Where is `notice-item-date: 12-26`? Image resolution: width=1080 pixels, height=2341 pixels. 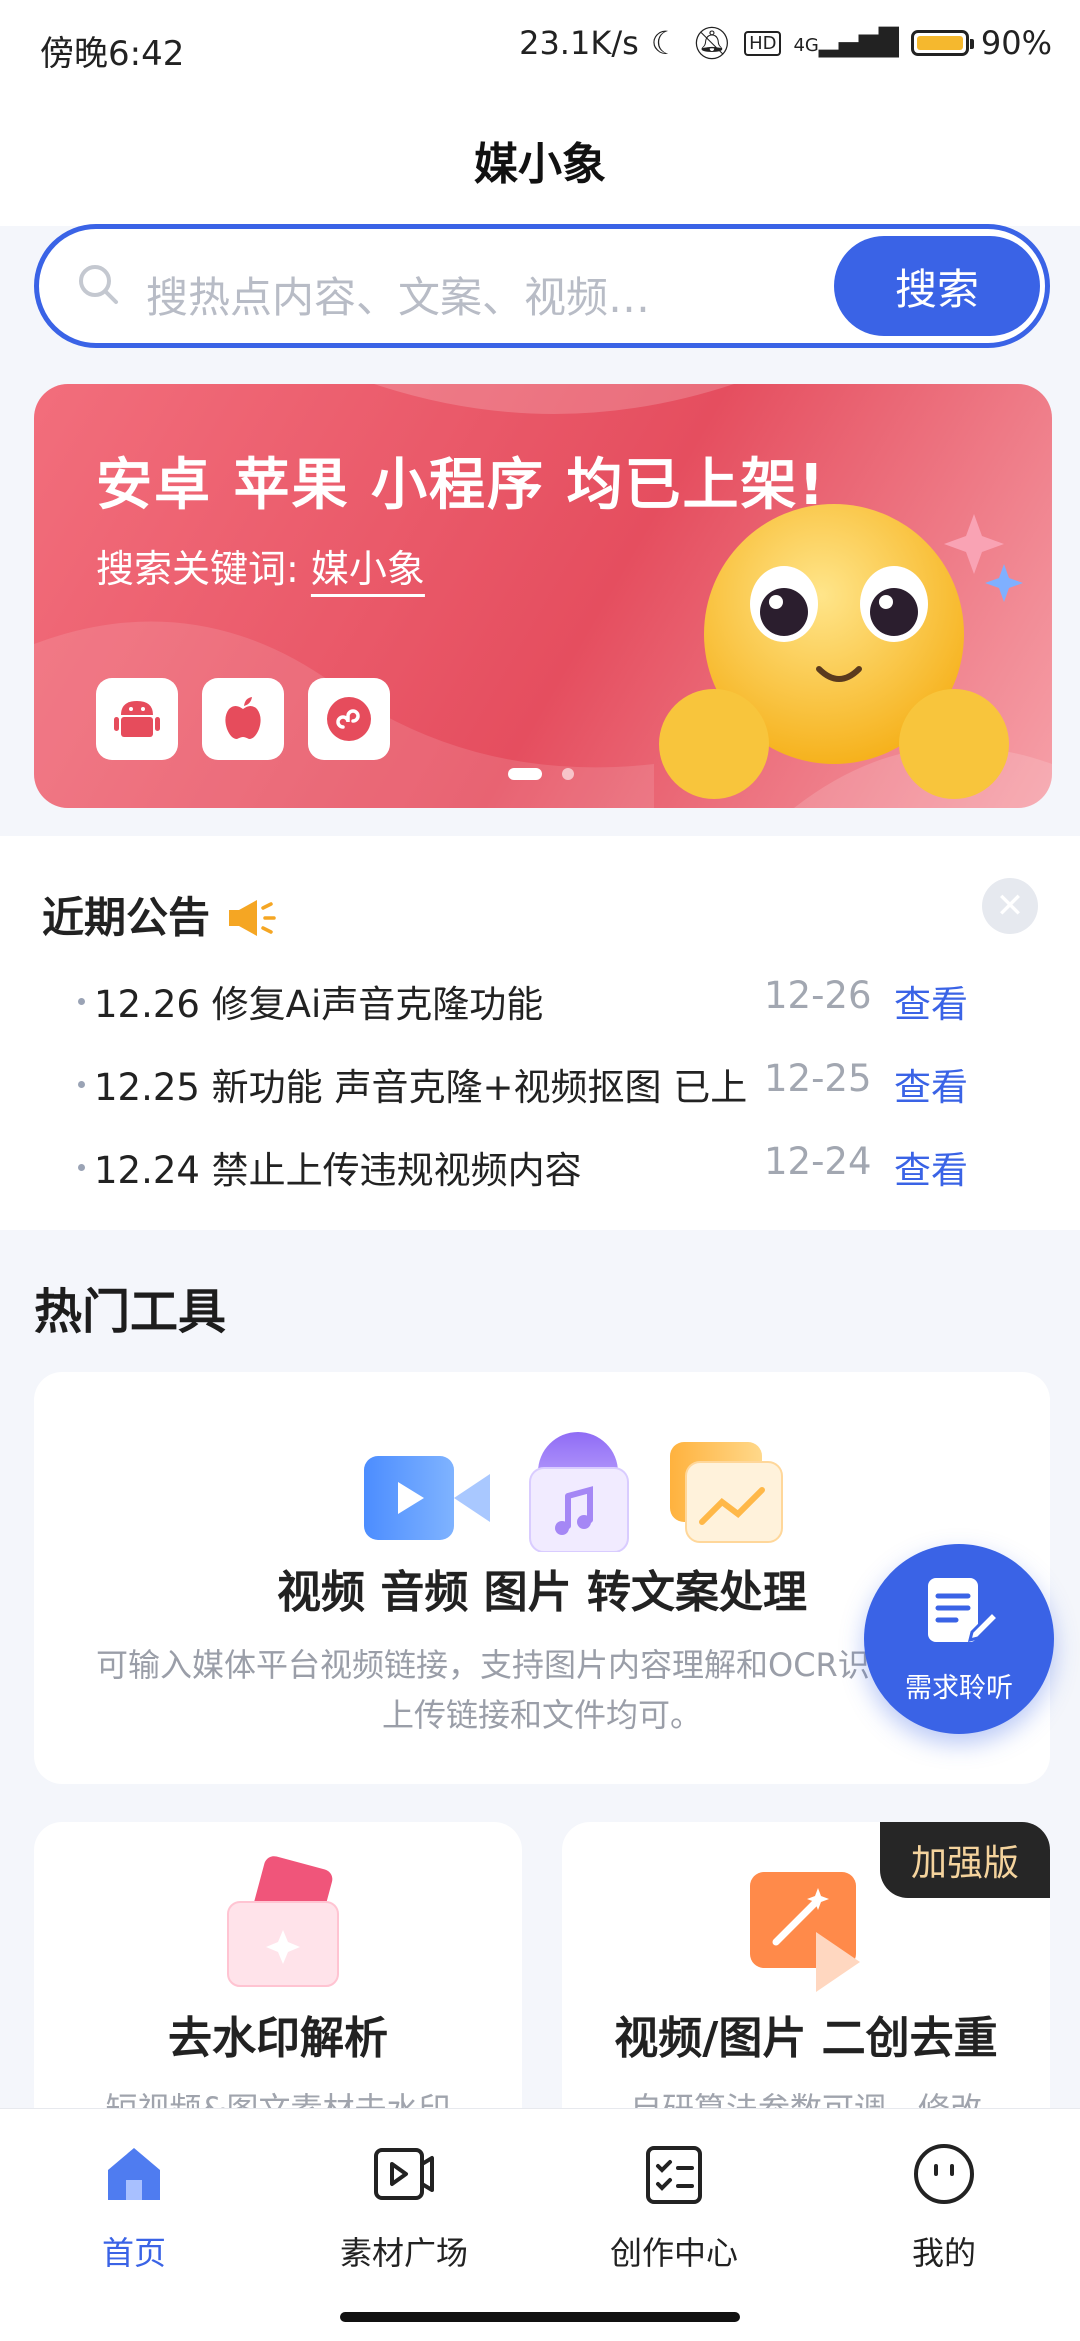 notice-item-date: 12-26 is located at coordinates (818, 995).